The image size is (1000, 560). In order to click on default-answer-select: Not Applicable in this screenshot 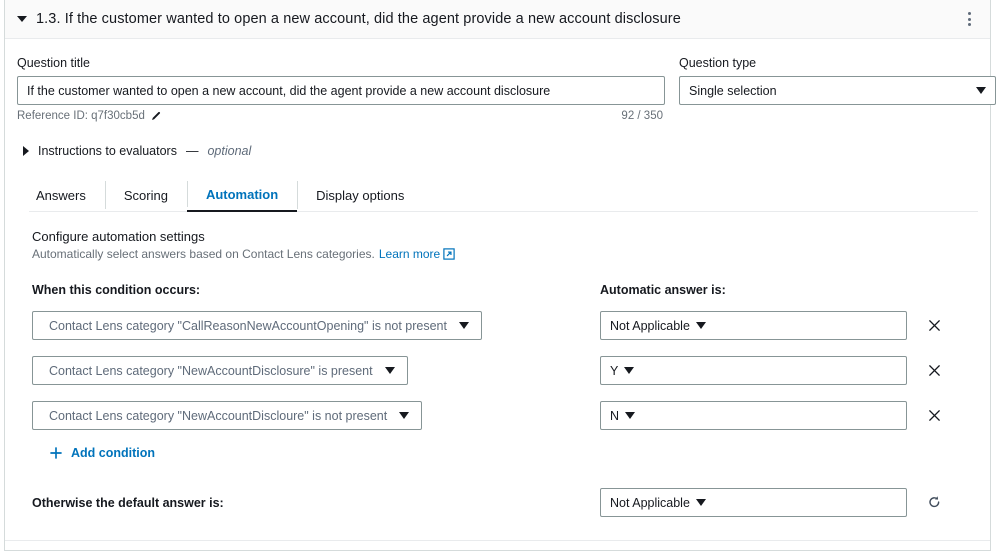, I will do `click(753, 503)`.